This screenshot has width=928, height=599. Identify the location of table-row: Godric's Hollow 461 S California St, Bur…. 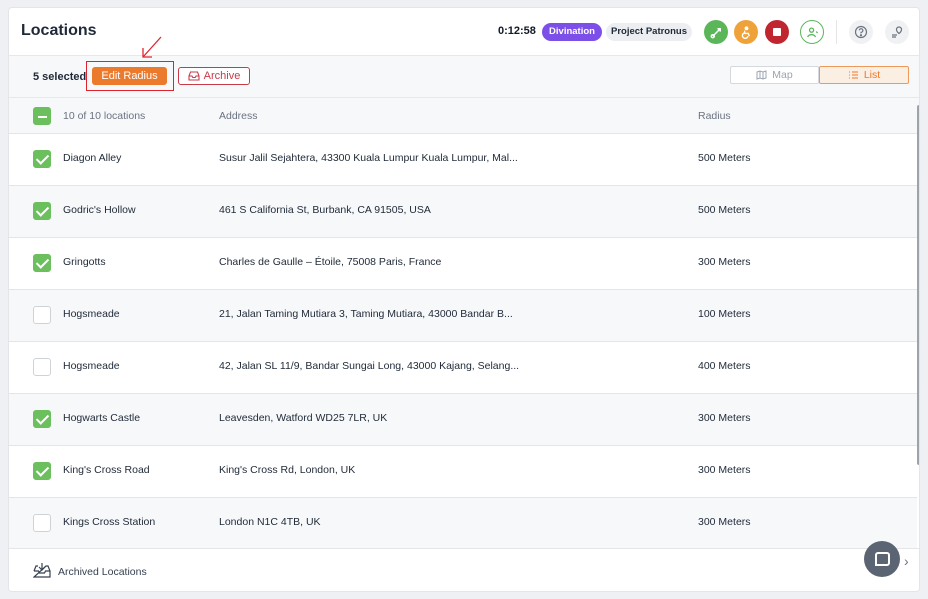
(463, 212).